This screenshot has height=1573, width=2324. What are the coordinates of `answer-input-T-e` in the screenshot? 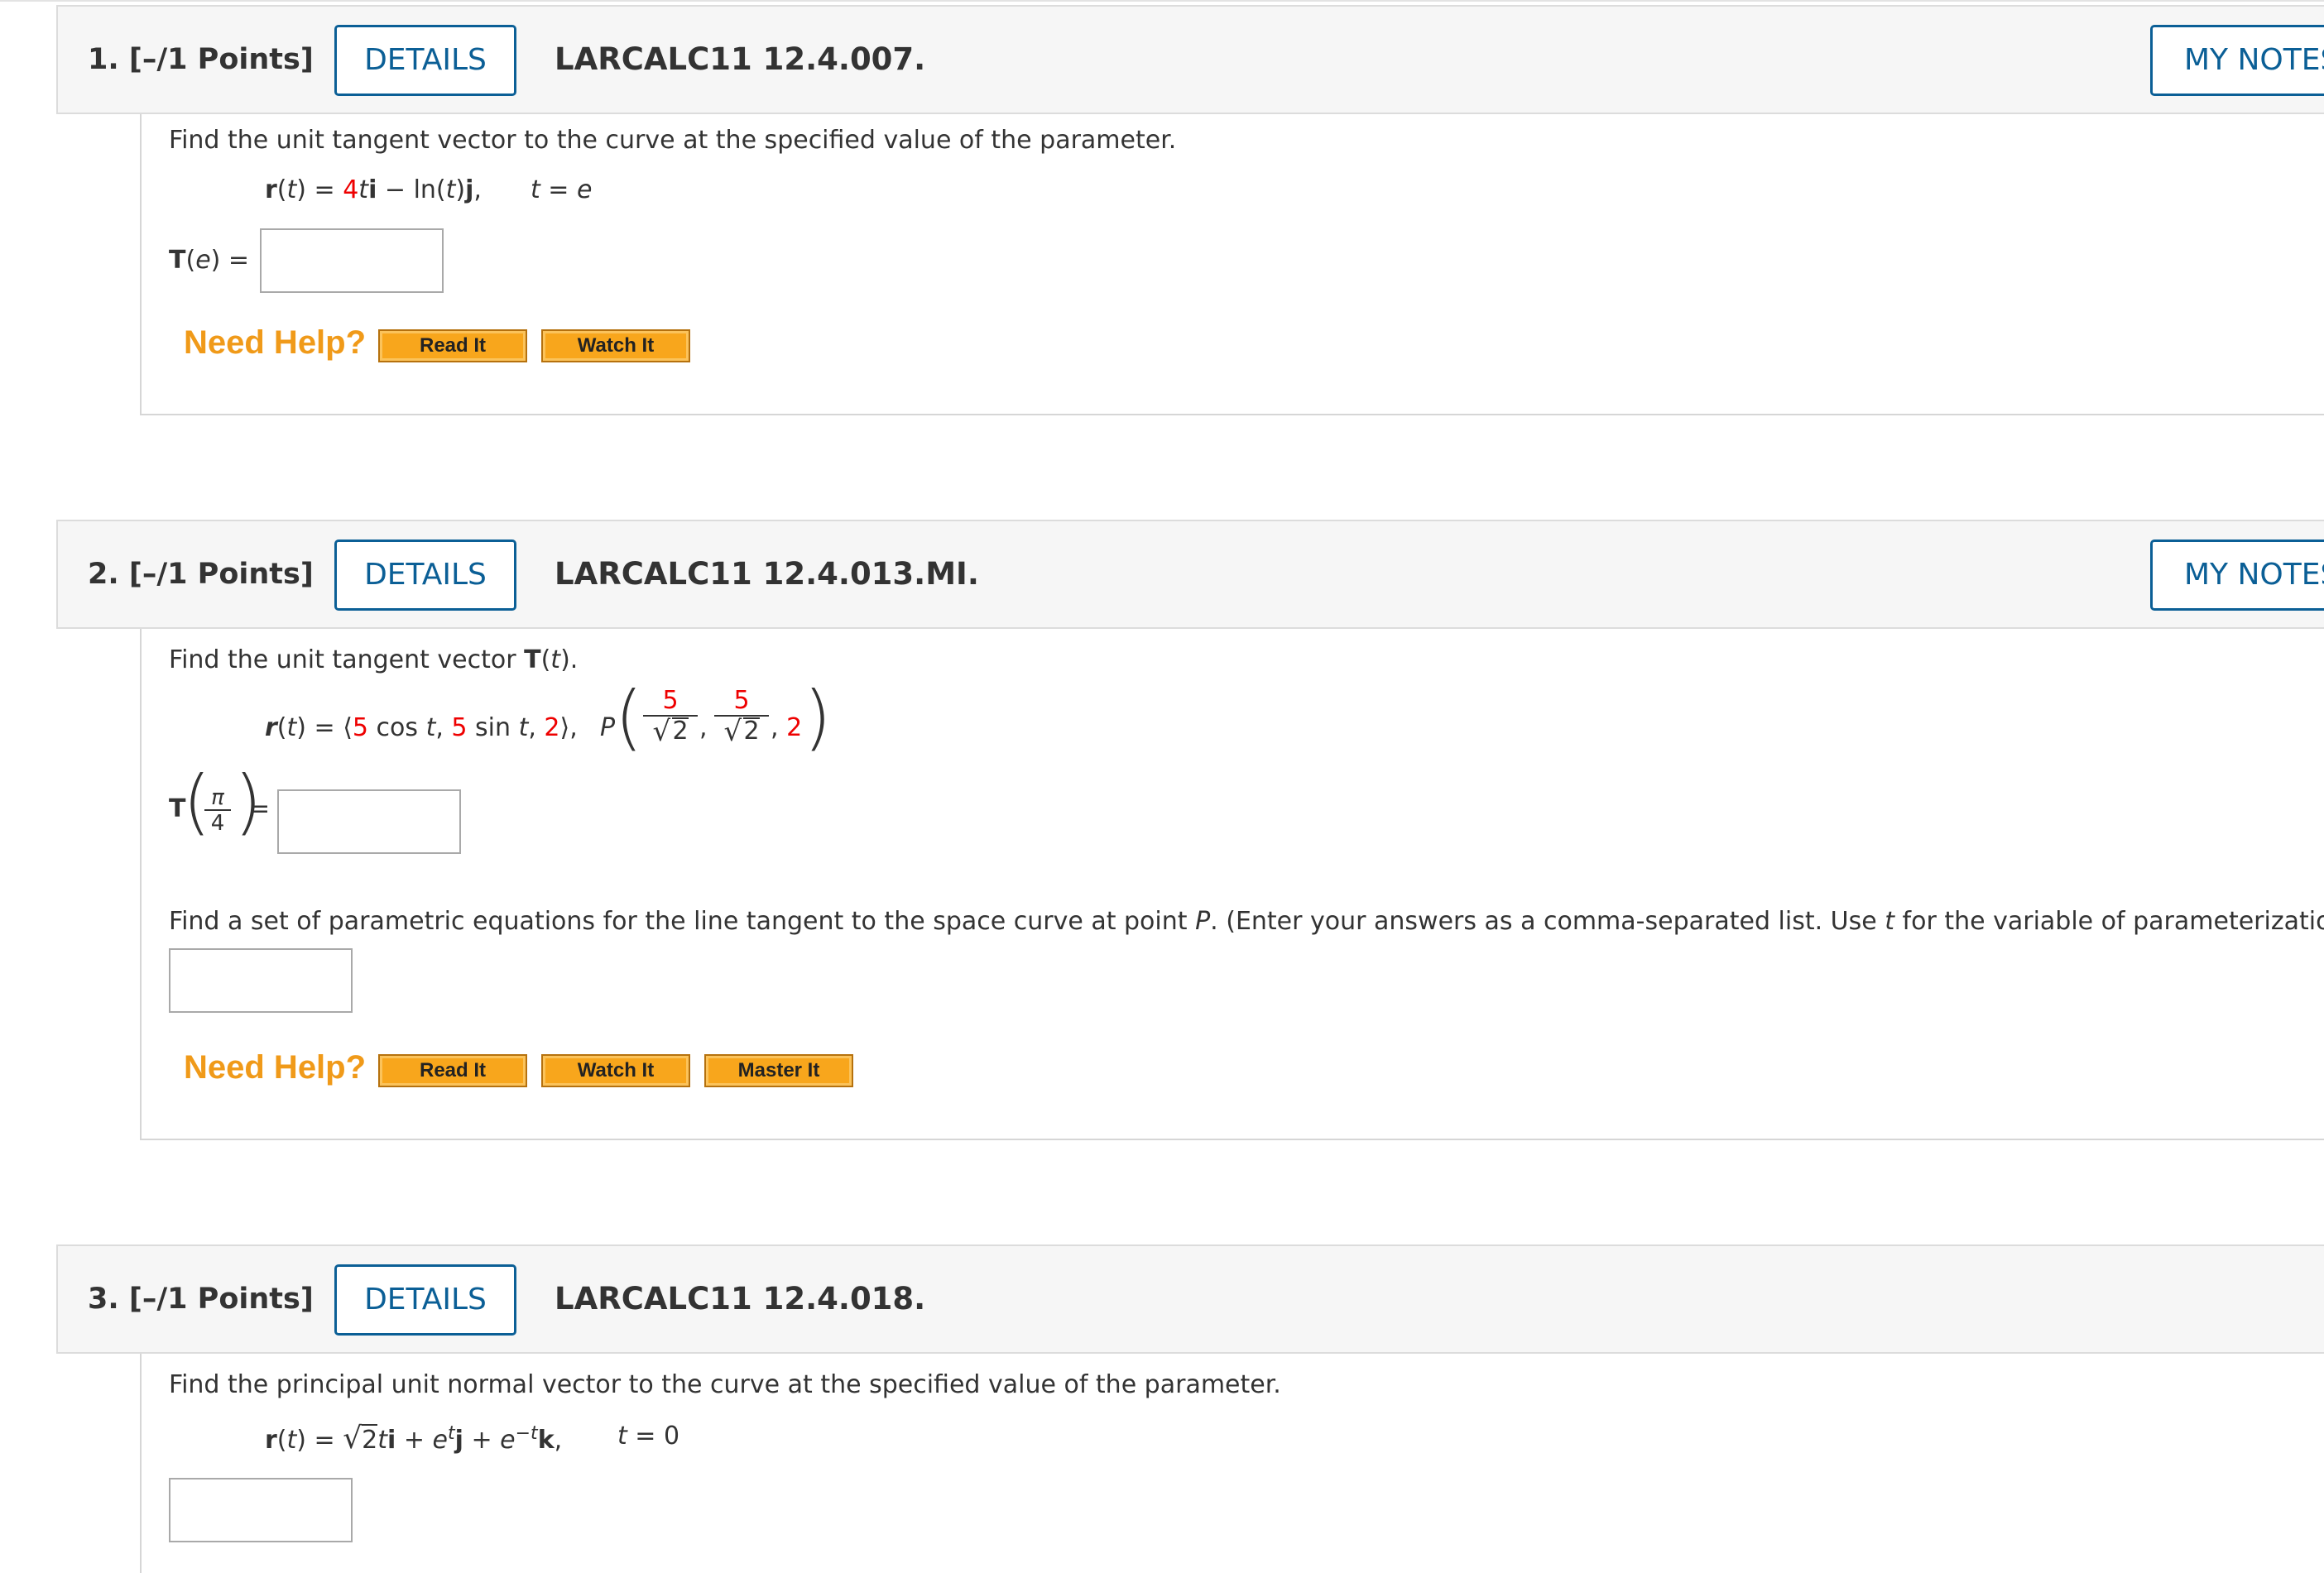 It's located at (352, 260).